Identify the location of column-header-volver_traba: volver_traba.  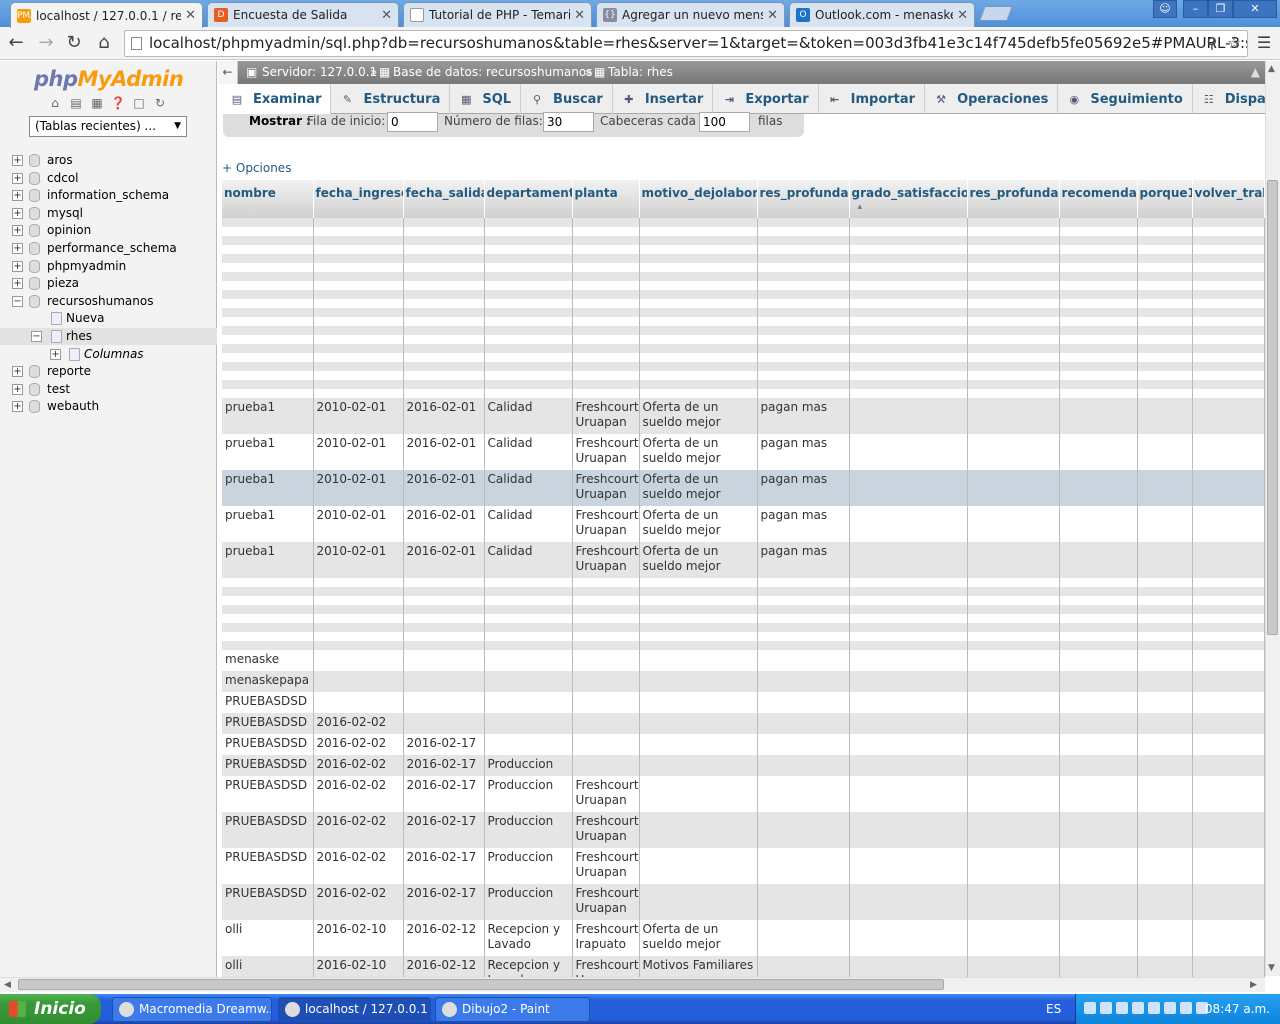
(1228, 199).